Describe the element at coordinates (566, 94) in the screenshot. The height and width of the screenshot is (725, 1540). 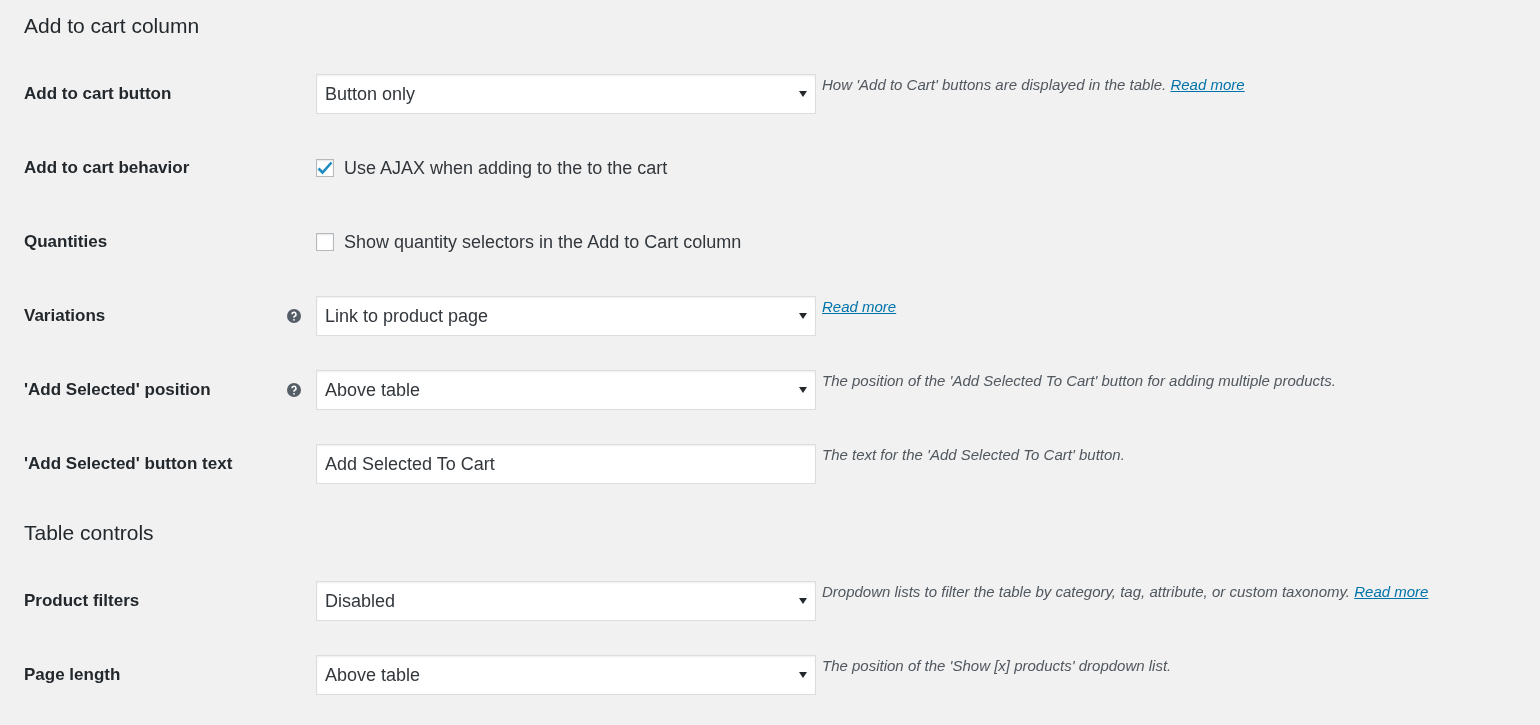
I see `dropdown-select: Button only` at that location.